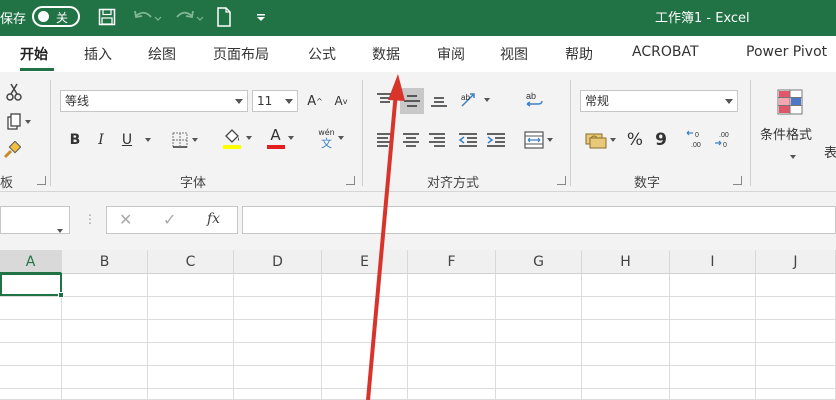  What do you see at coordinates (661, 140) in the screenshot?
I see `comma-style-button: 9` at bounding box center [661, 140].